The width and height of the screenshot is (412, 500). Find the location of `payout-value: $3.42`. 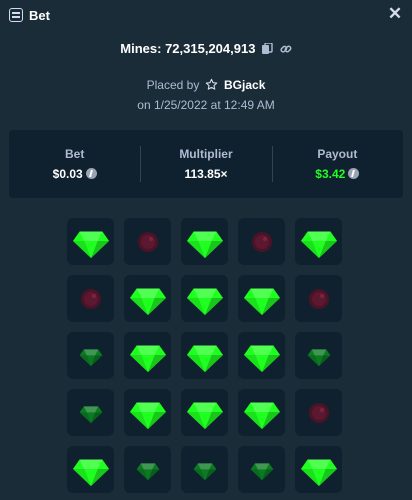

payout-value: $3.42 is located at coordinates (330, 174).